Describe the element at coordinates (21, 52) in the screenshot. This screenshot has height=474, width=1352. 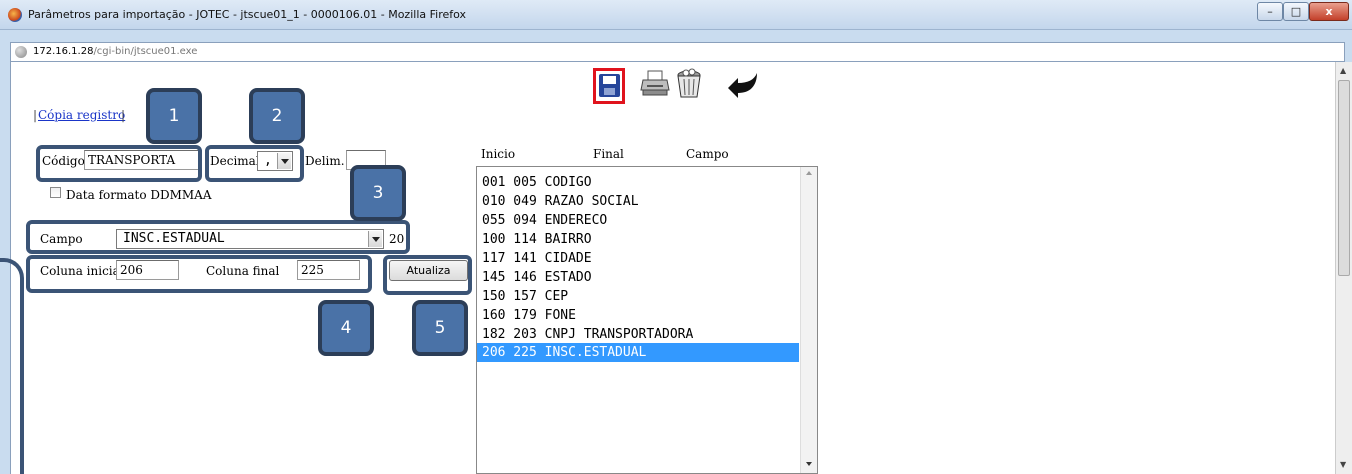
I see `globe-icon` at that location.